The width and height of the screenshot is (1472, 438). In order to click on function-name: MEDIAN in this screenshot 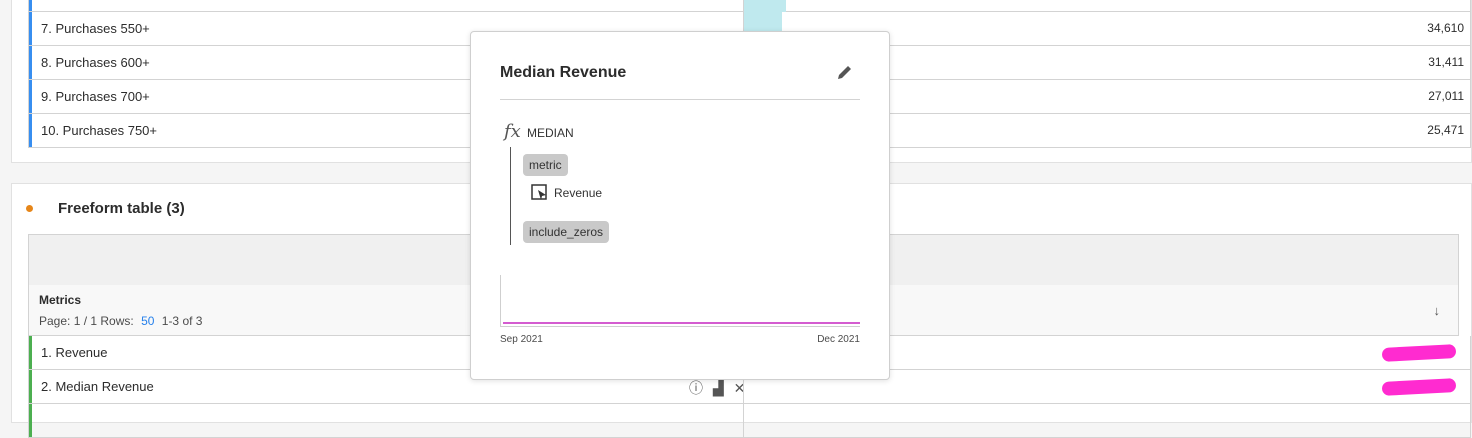, I will do `click(550, 133)`.